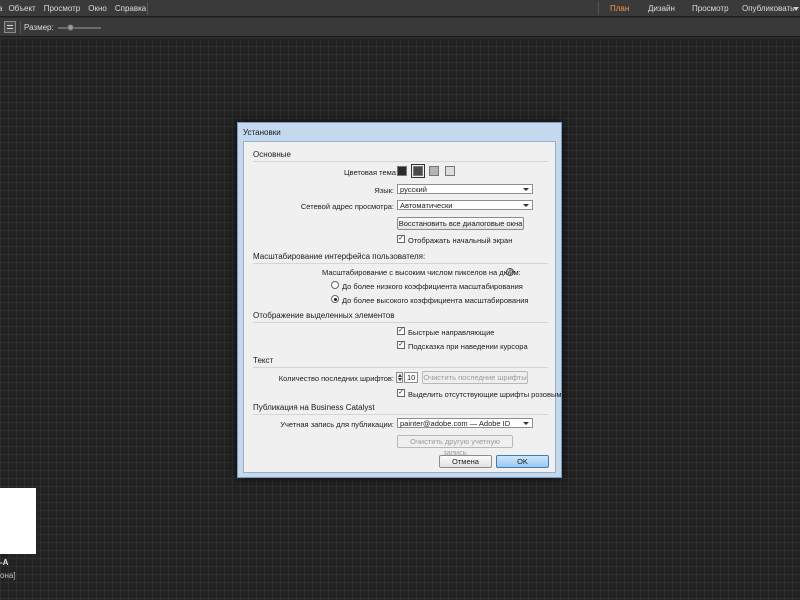 Image resolution: width=800 pixels, height=600 pixels. Describe the element at coordinates (347, 206) in the screenshot. I see `preview-address-label: Сетевой адрес просмотра:` at that location.